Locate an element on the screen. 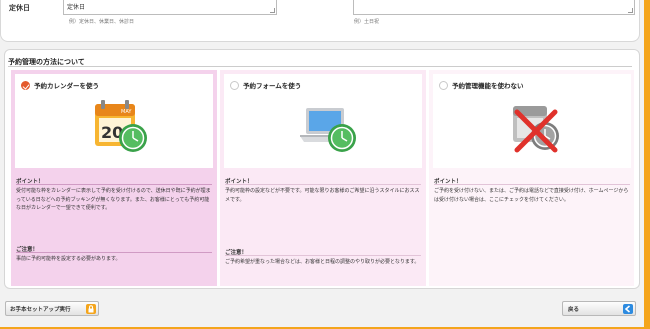  secondary-hint: 例）土日祝 is located at coordinates (367, 22).